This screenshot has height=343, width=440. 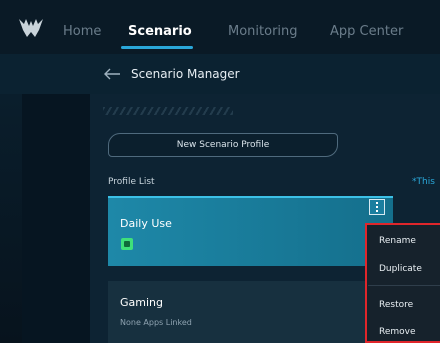 What do you see at coordinates (250, 312) in the screenshot?
I see `profile-card-gaming` at bounding box center [250, 312].